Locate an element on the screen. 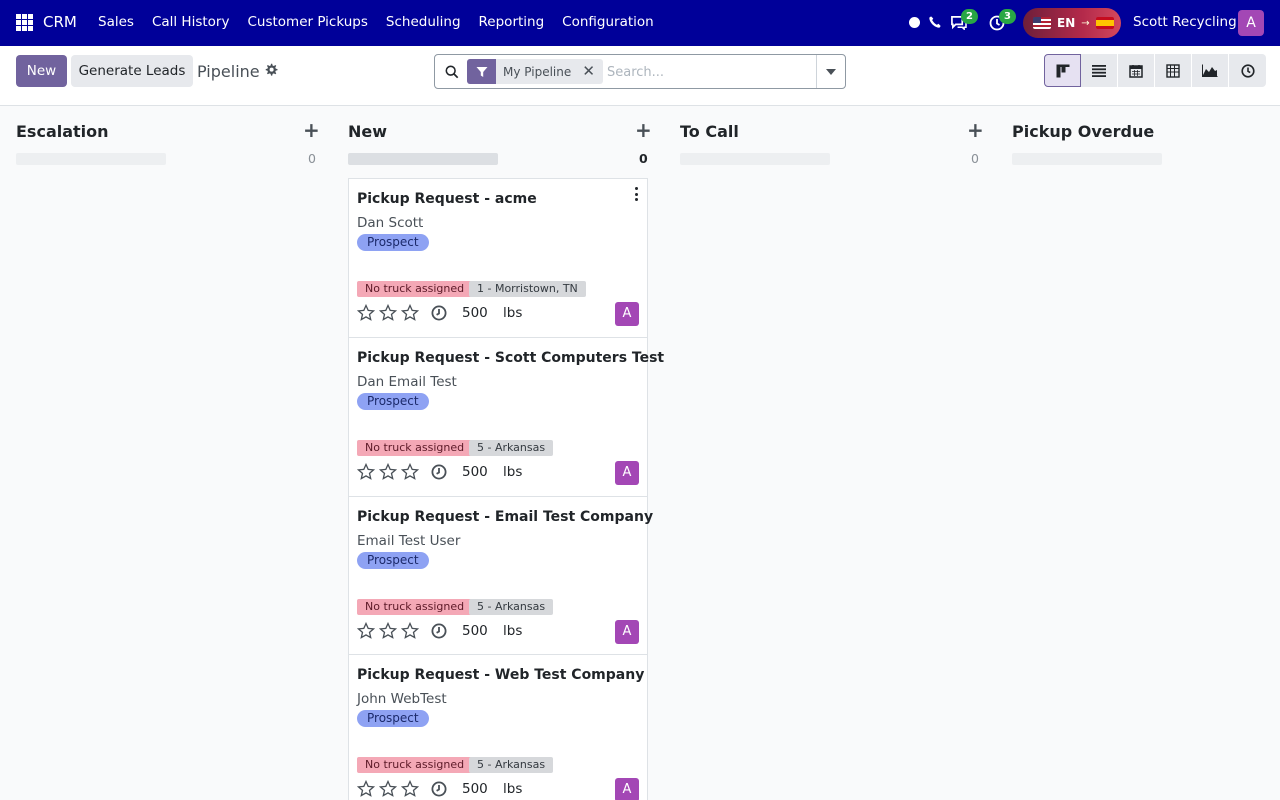 Image resolution: width=1280 pixels, height=800 pixels. column-progress-escalation is located at coordinates (91, 159).